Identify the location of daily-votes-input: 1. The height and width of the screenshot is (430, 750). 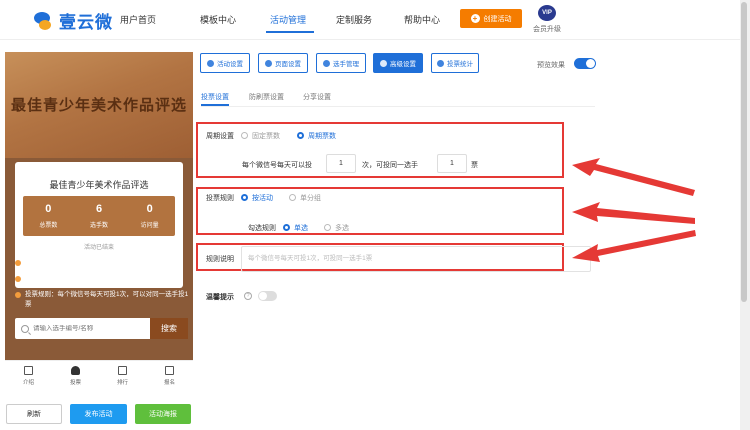
(341, 163).